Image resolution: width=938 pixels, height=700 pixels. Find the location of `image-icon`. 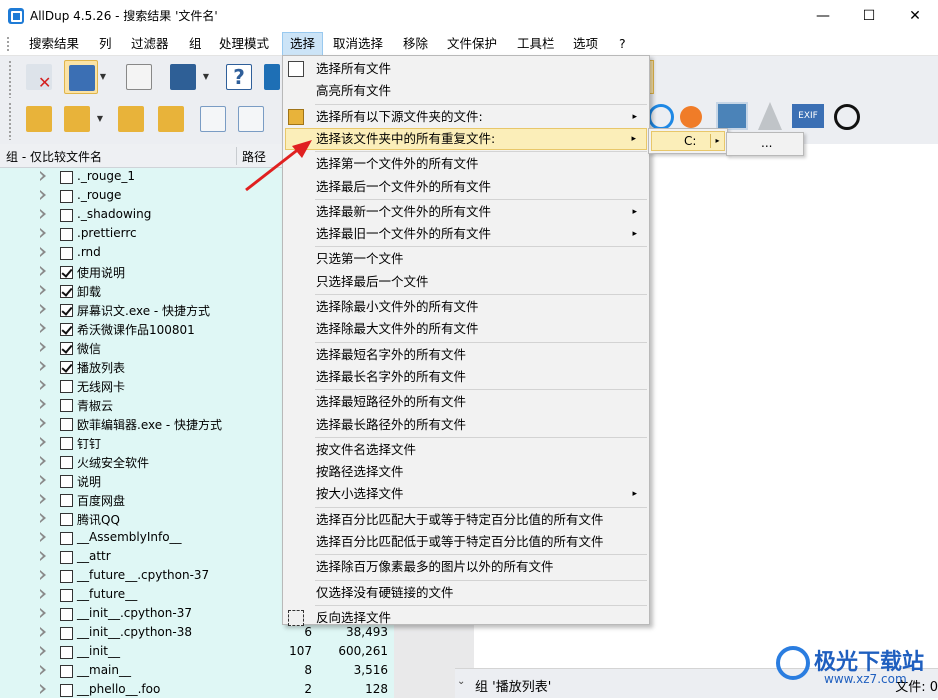

image-icon is located at coordinates (732, 116).